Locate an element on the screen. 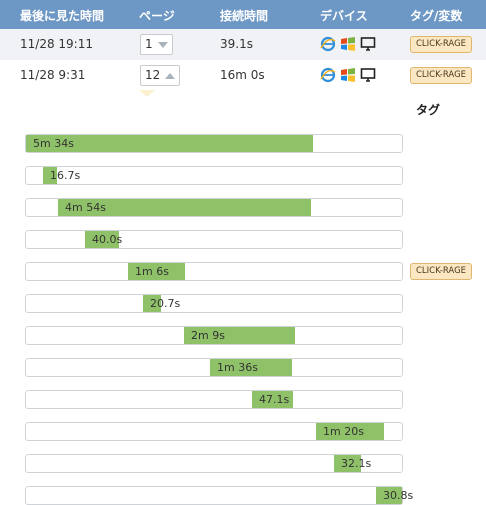 This screenshot has height=505, width=486. timeline-duration-label: 1m 36s is located at coordinates (237, 367).